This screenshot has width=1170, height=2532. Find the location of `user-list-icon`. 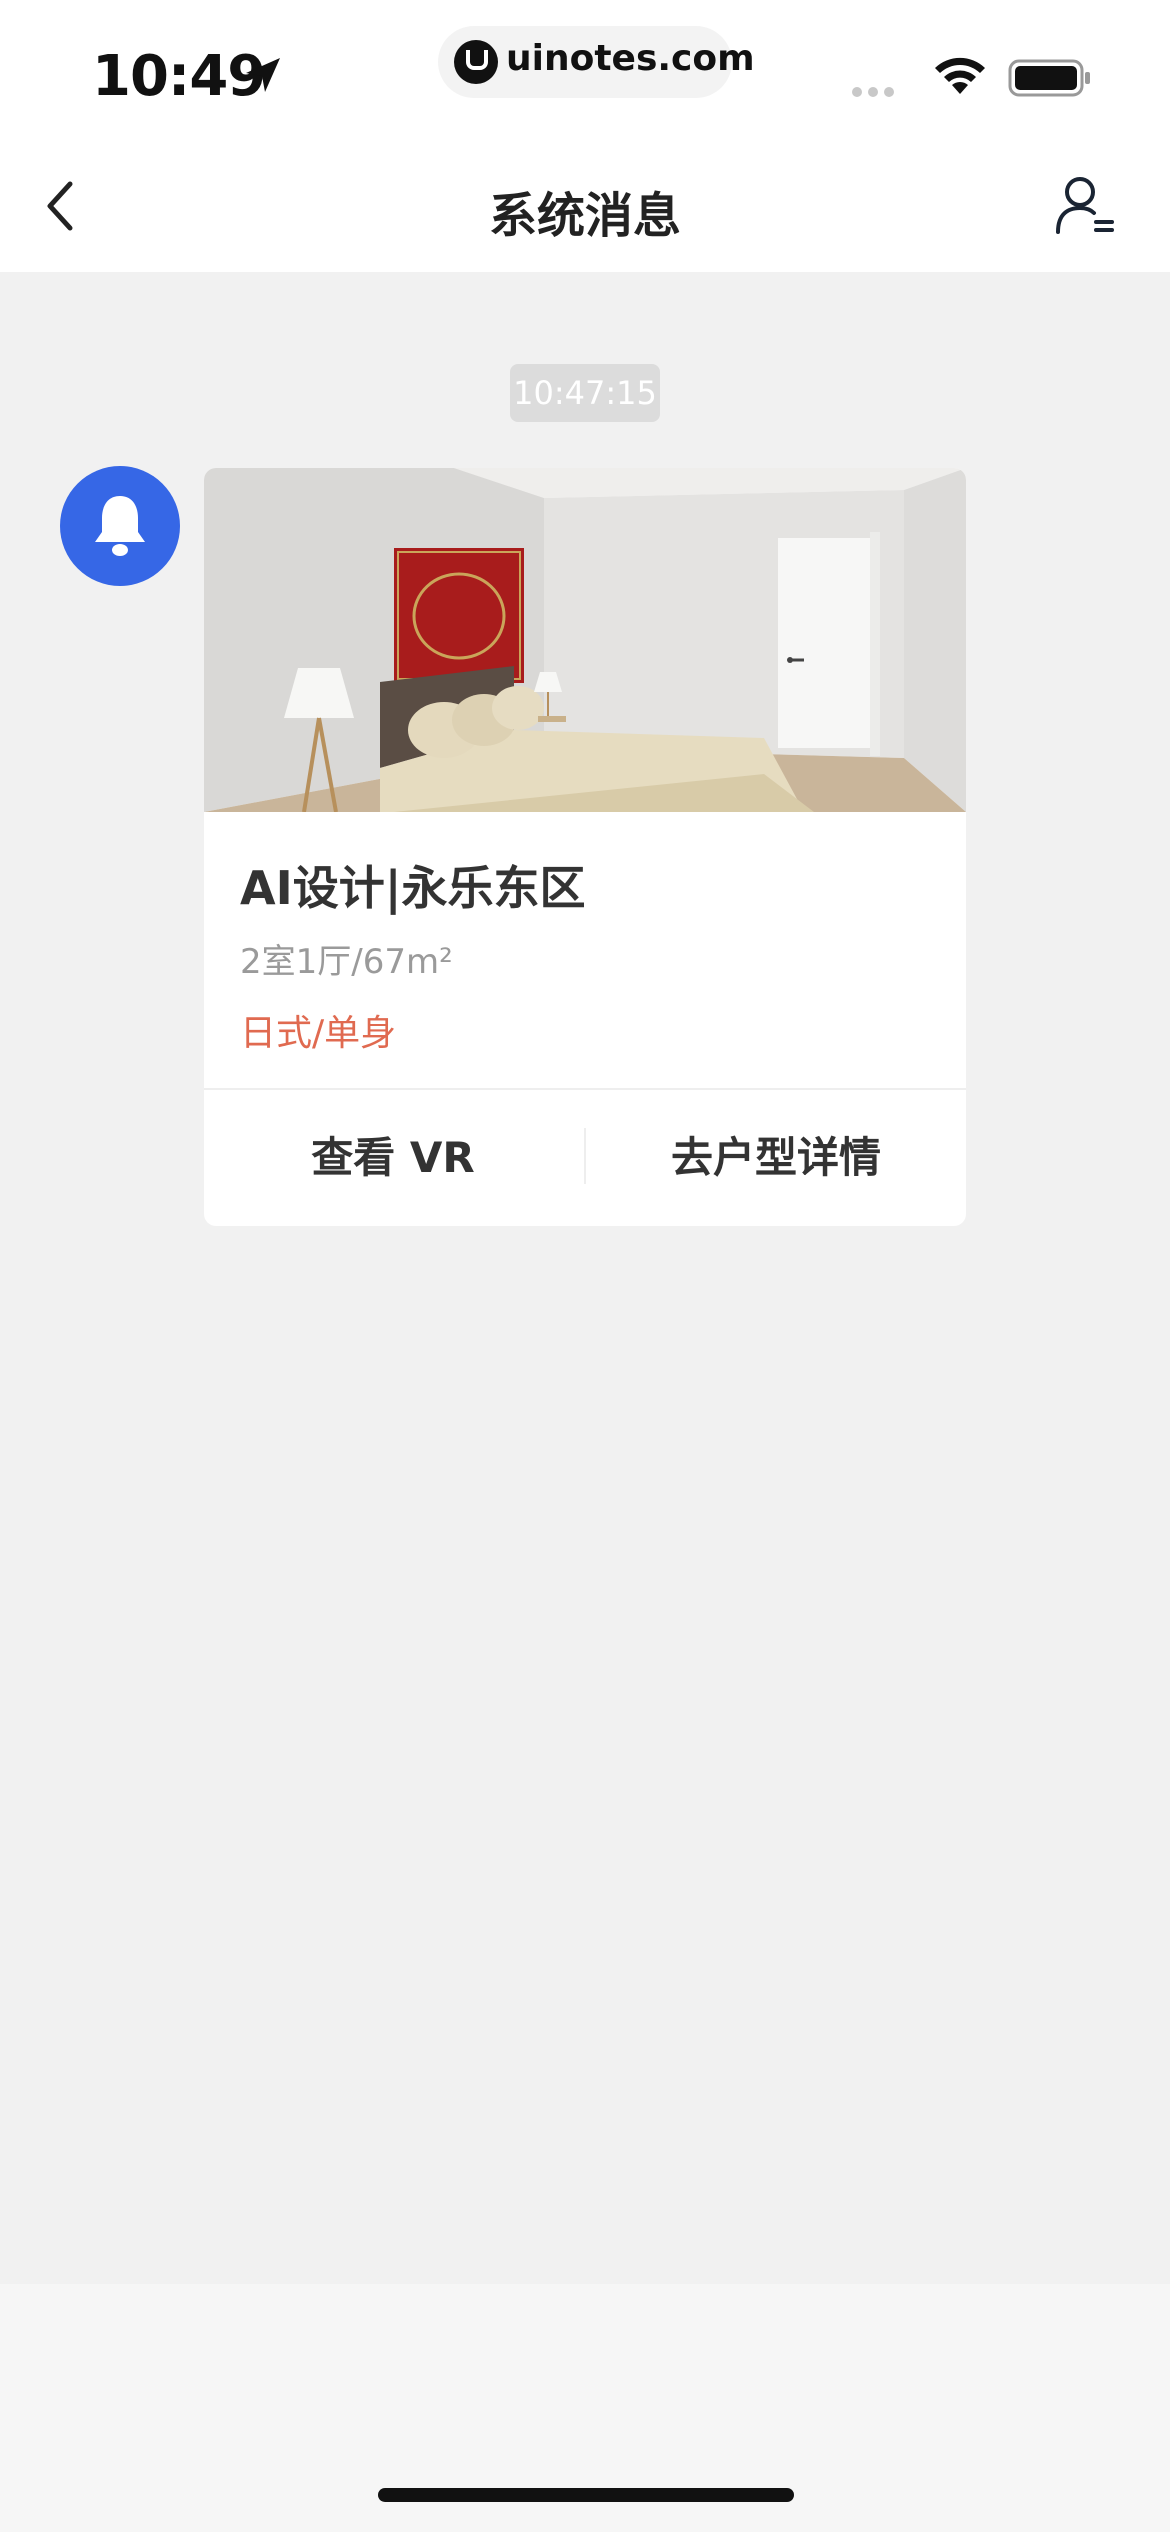

user-list-icon is located at coordinates (1085, 205).